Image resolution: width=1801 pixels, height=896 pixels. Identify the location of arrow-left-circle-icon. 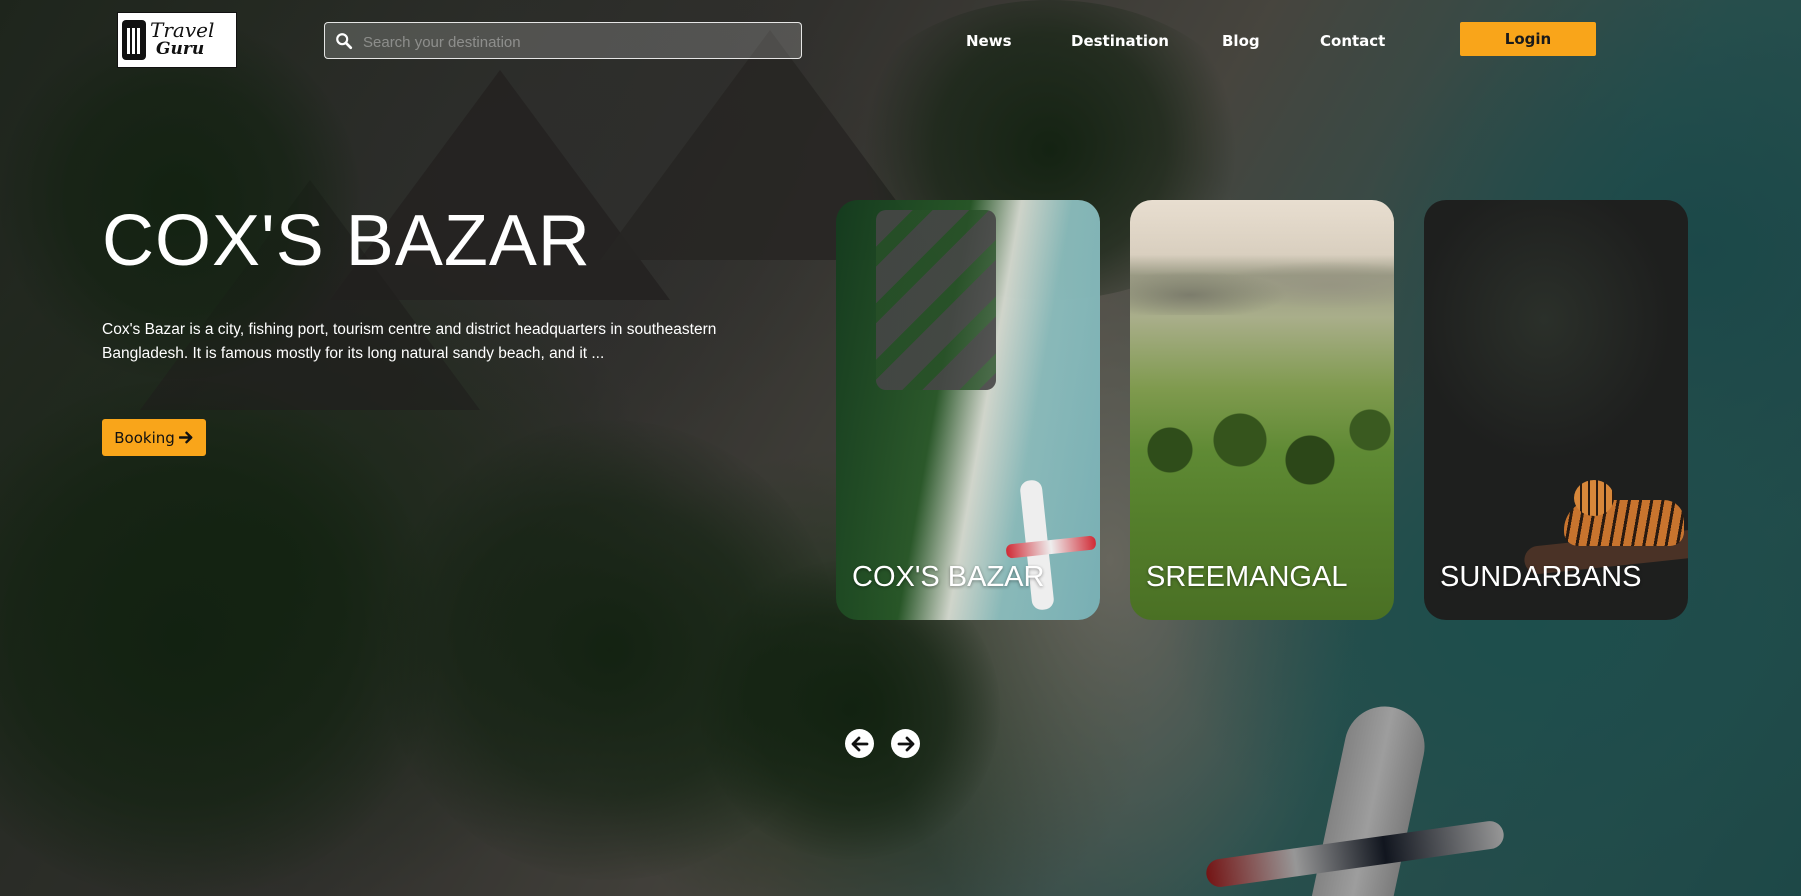
(859, 743).